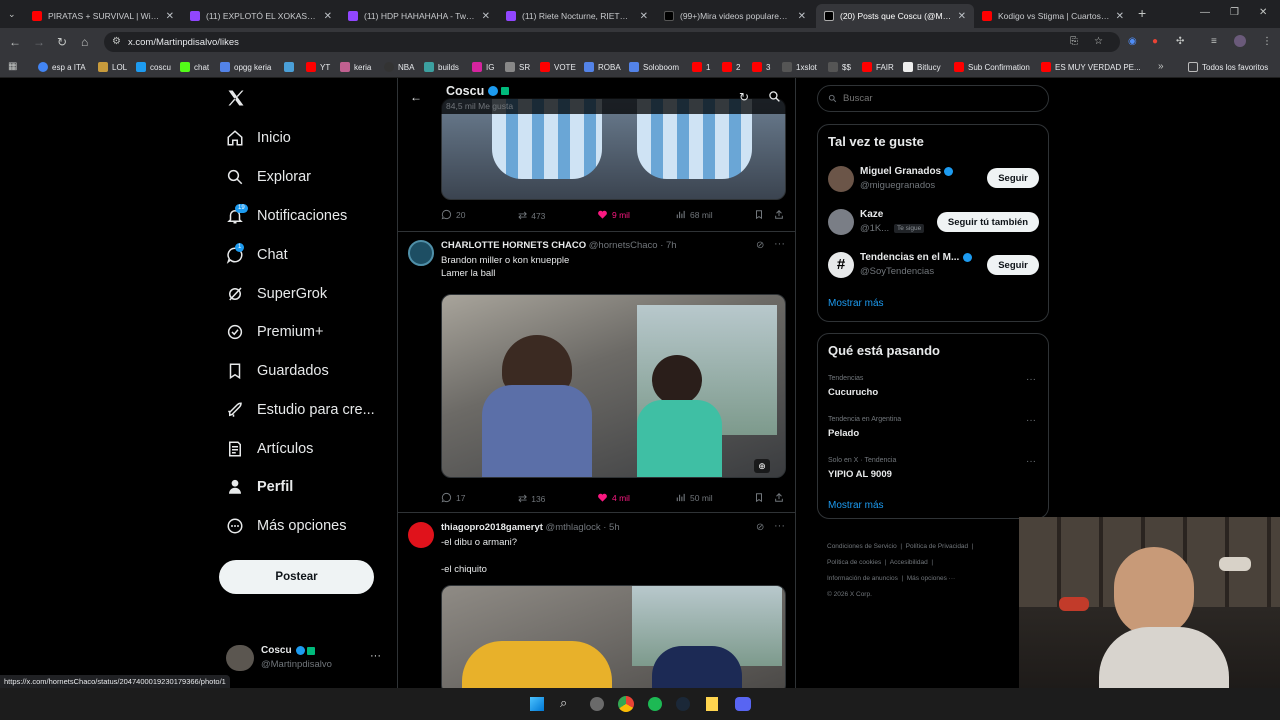  What do you see at coordinates (655, 704) in the screenshot?
I see `spotify-icon` at bounding box center [655, 704].